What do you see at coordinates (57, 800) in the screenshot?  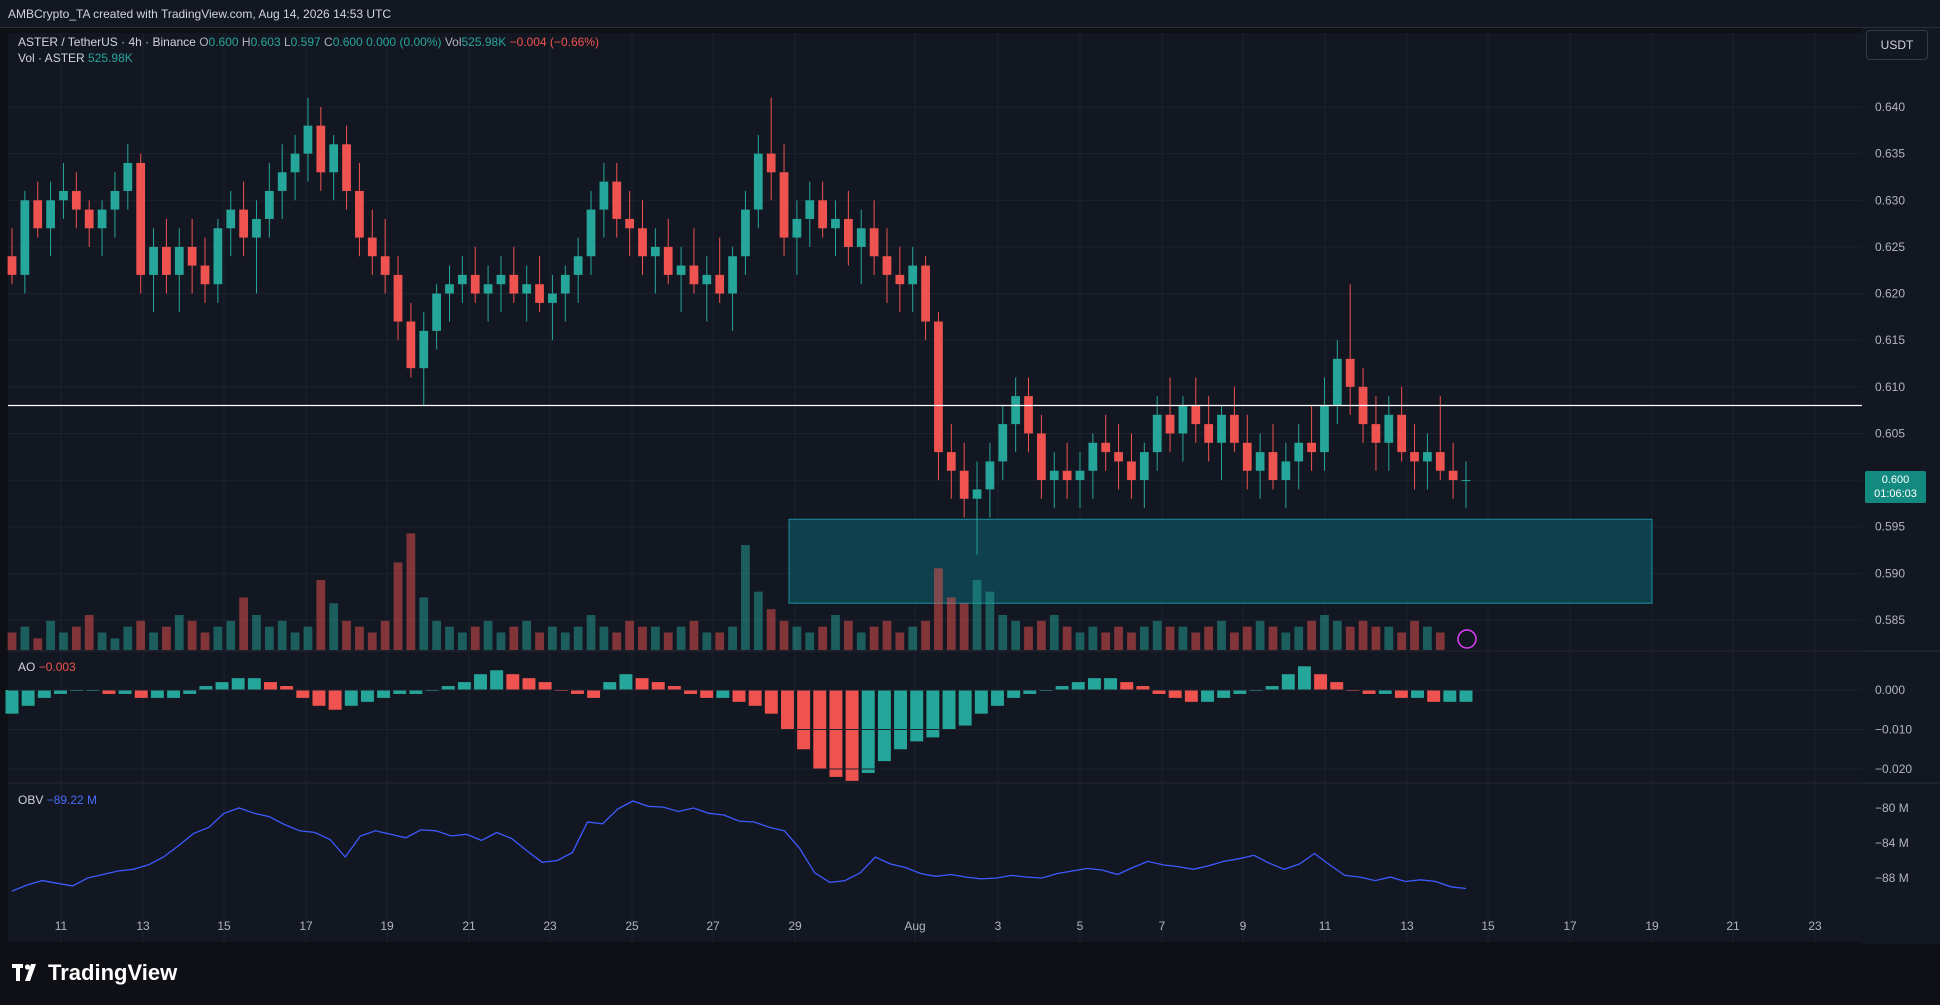 I see `obv-legend: OBV −89.22 M` at bounding box center [57, 800].